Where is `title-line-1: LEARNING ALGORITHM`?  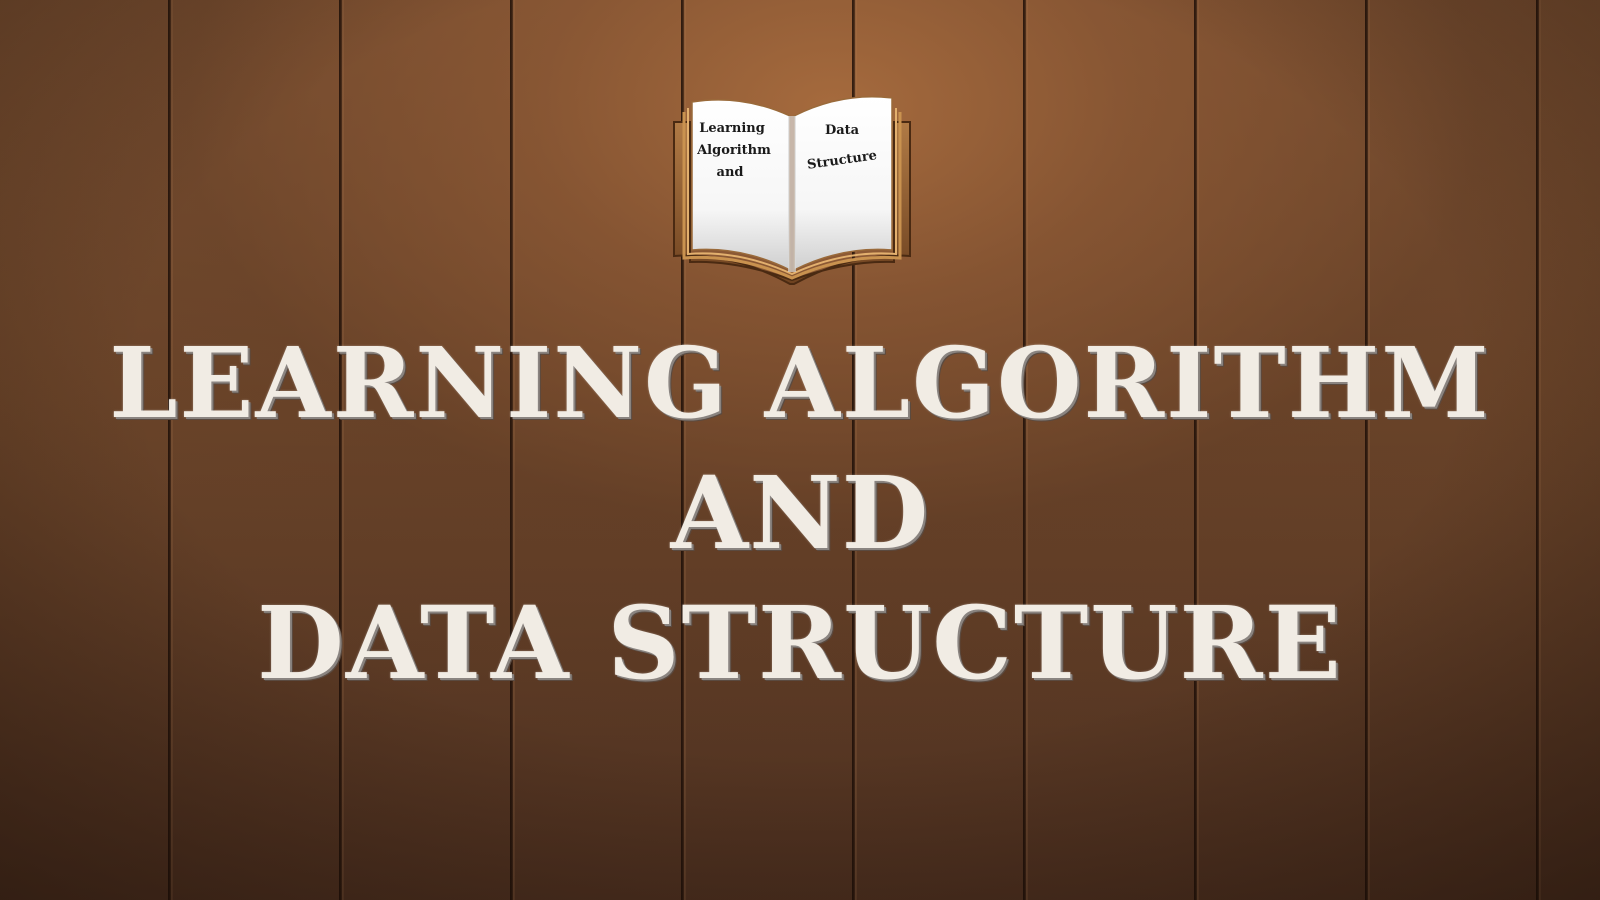
title-line-1: LEARNING ALGORITHM is located at coordinates (800, 383).